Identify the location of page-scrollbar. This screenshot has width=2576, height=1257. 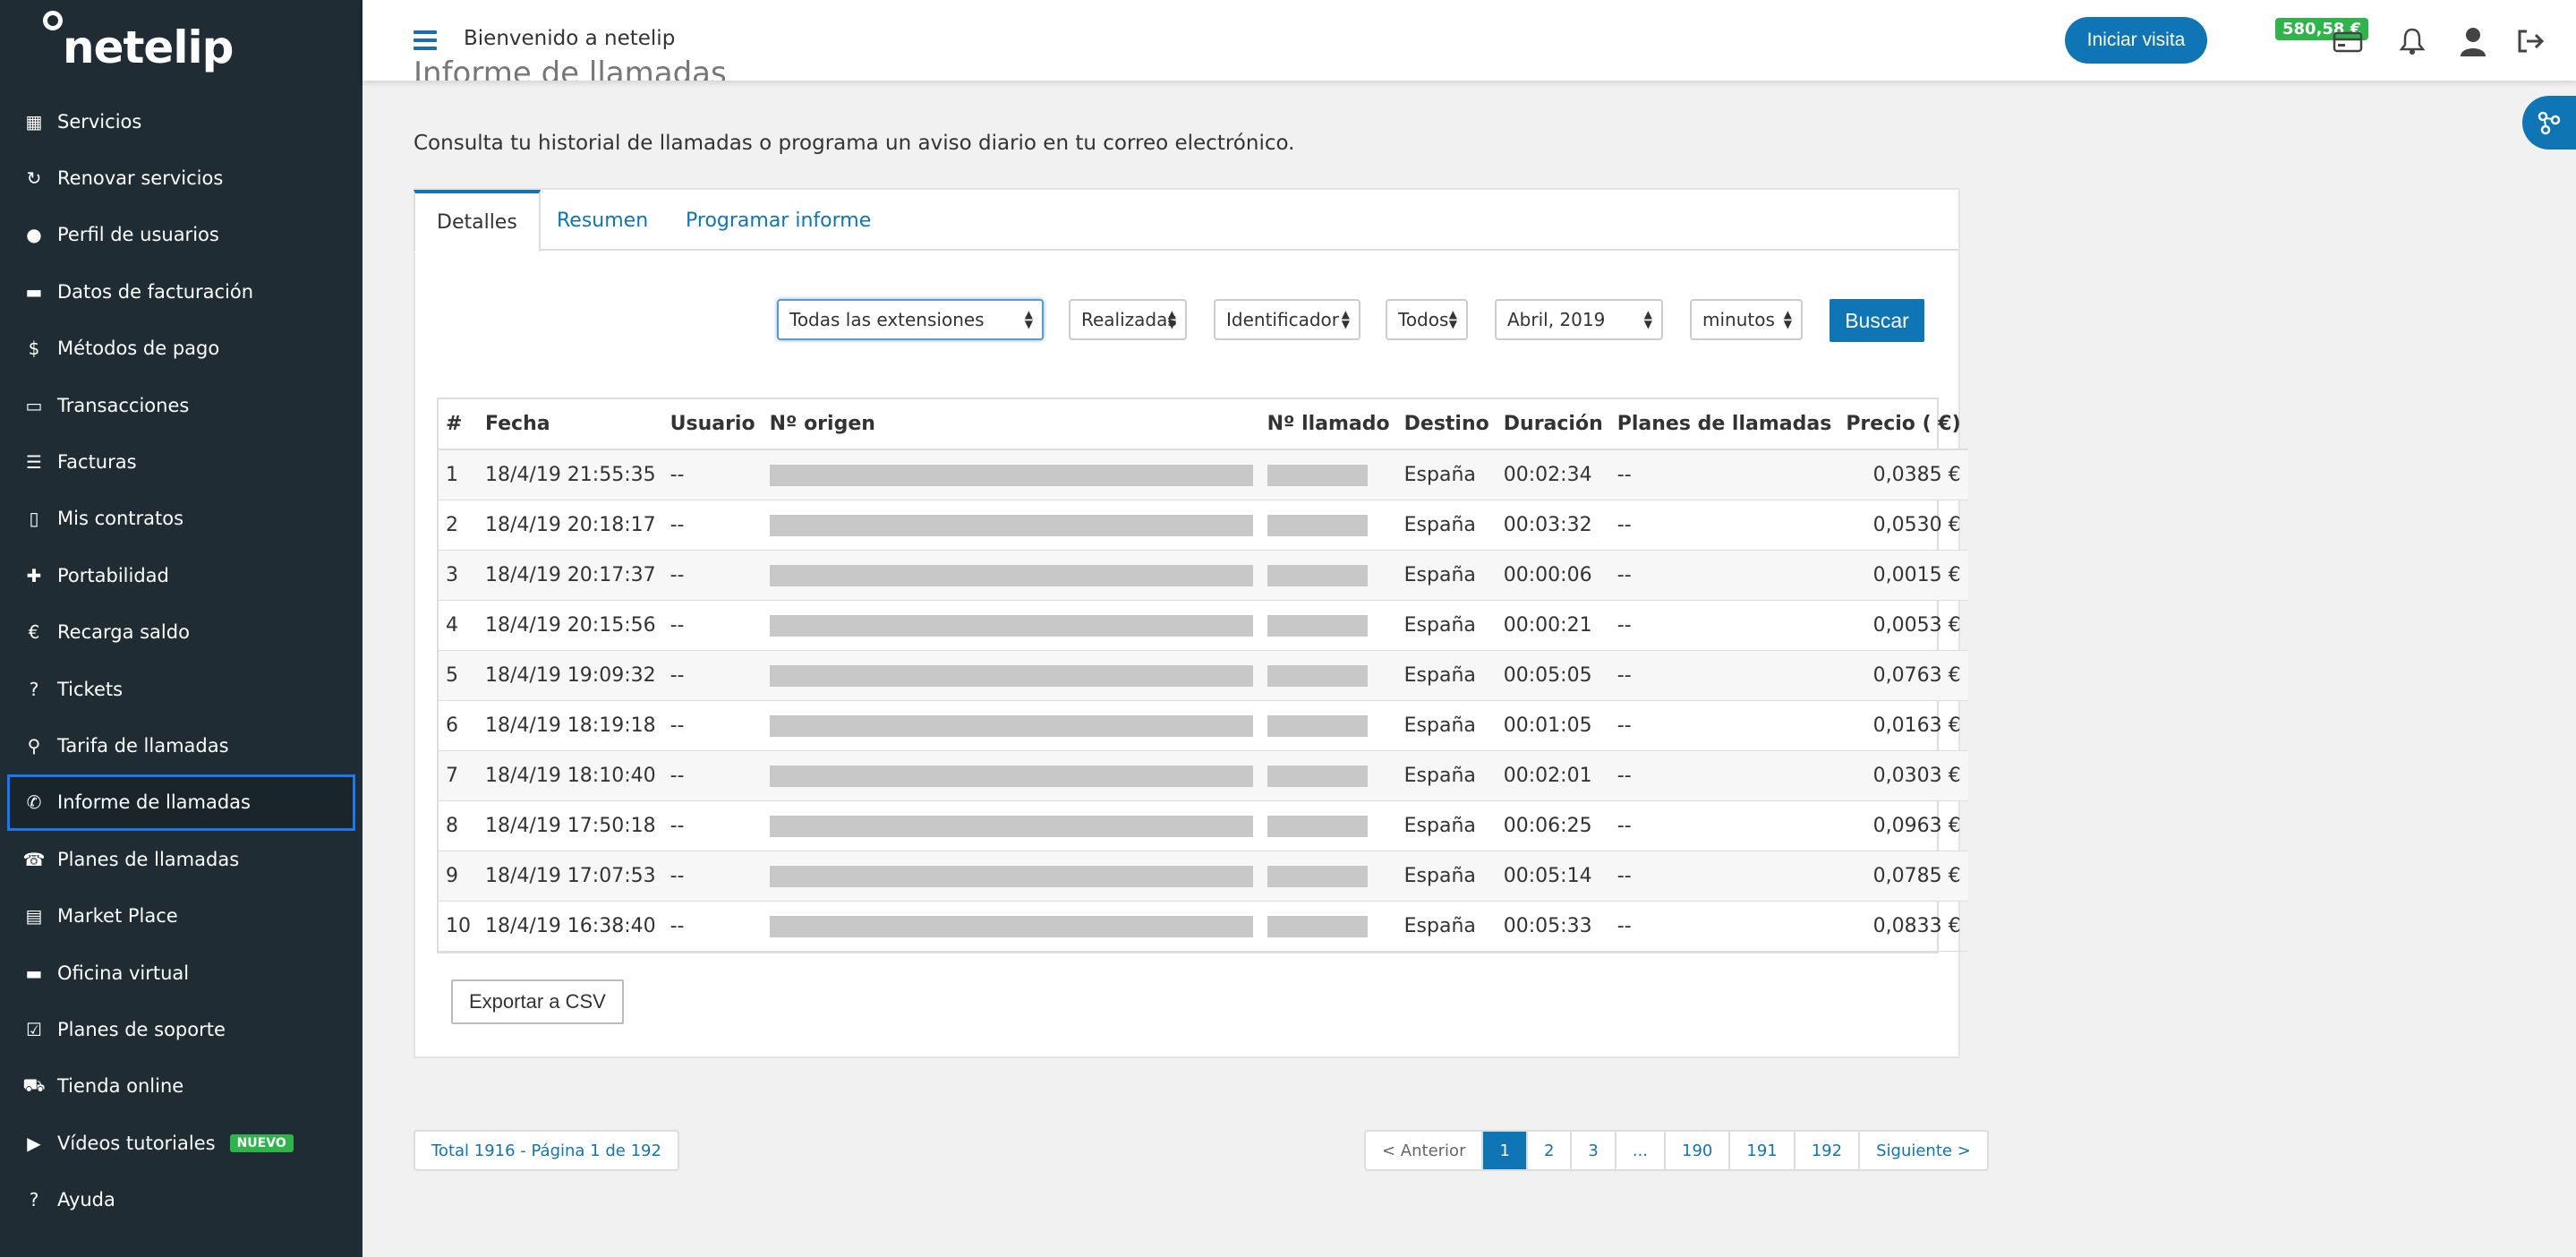
(2571, 669).